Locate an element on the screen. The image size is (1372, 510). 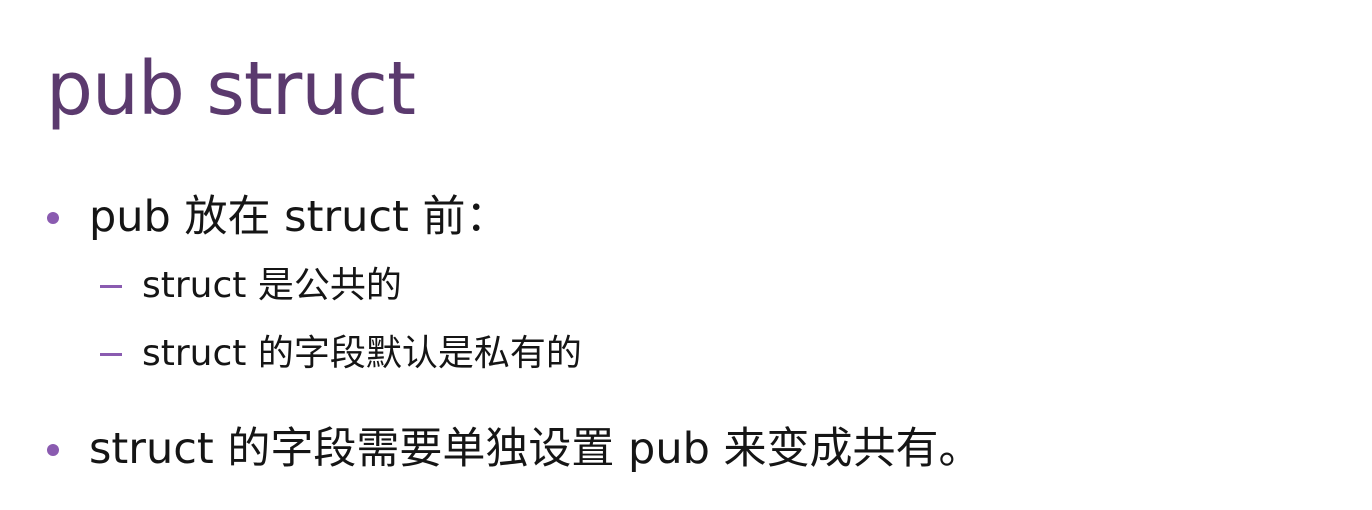
bullet-text: pub 放在 struct 前： is located at coordinates (299, 217).